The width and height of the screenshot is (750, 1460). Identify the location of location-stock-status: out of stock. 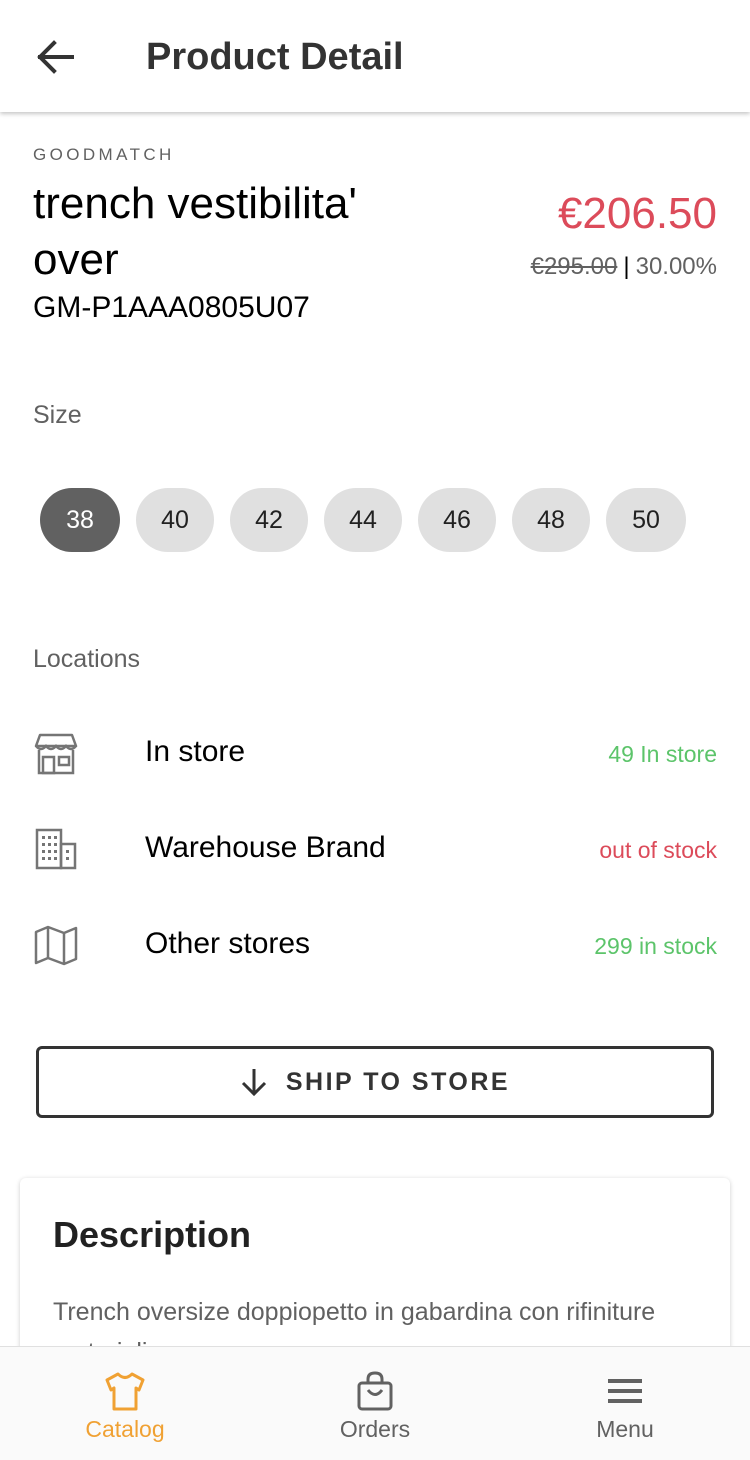
(658, 850).